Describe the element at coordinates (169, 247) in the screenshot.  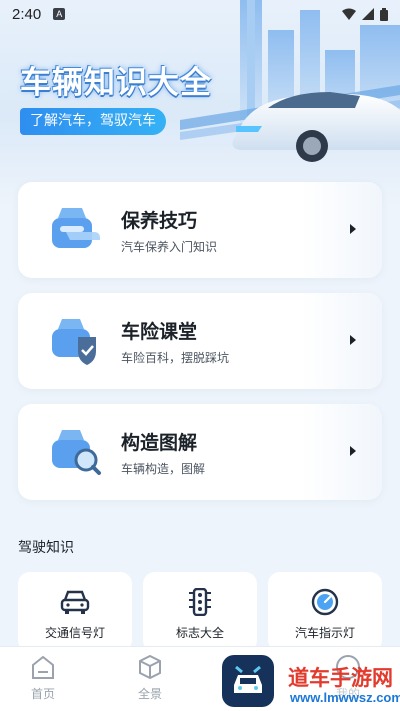
I see `card-desc: 汽车保养入门知识` at that location.